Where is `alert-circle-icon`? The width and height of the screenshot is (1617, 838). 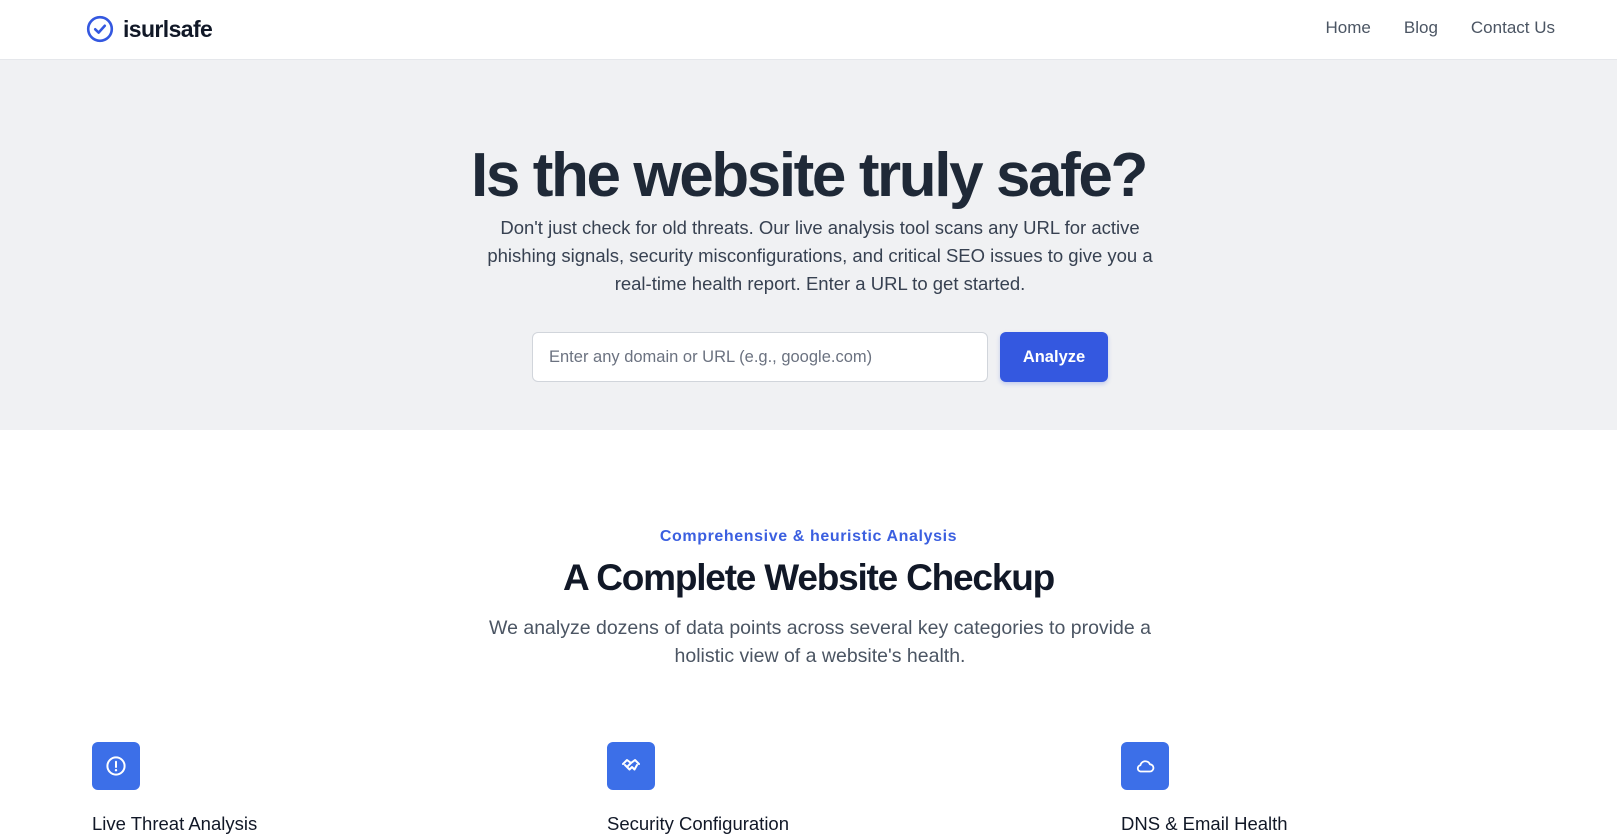 alert-circle-icon is located at coordinates (116, 766).